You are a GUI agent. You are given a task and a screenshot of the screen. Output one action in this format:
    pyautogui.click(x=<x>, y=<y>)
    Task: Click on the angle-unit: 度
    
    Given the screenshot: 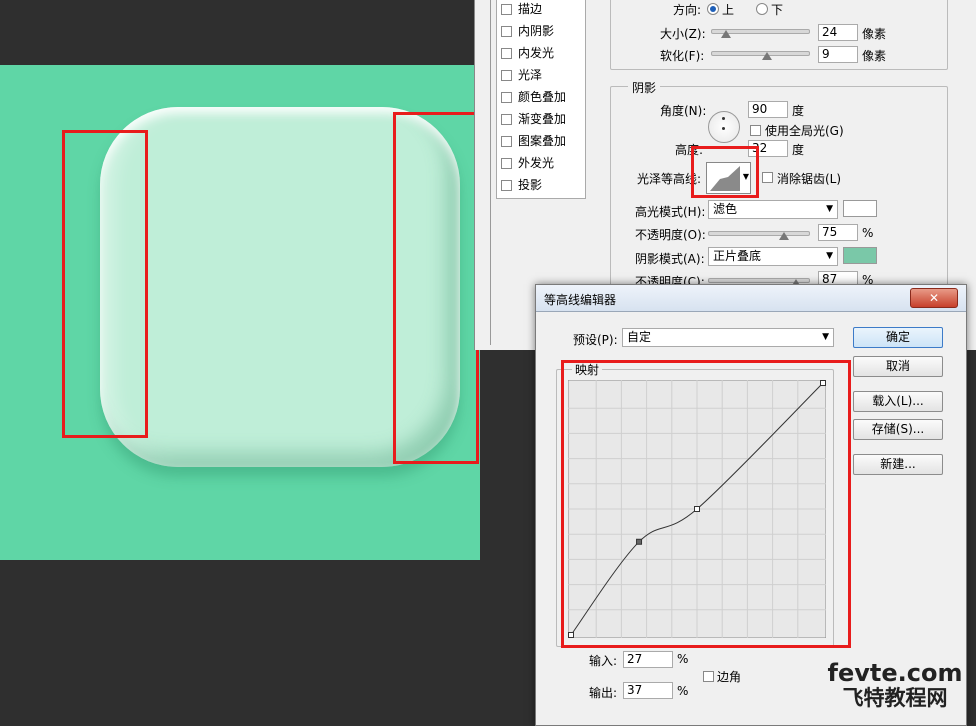 What is the action you would take?
    pyautogui.click(x=798, y=111)
    